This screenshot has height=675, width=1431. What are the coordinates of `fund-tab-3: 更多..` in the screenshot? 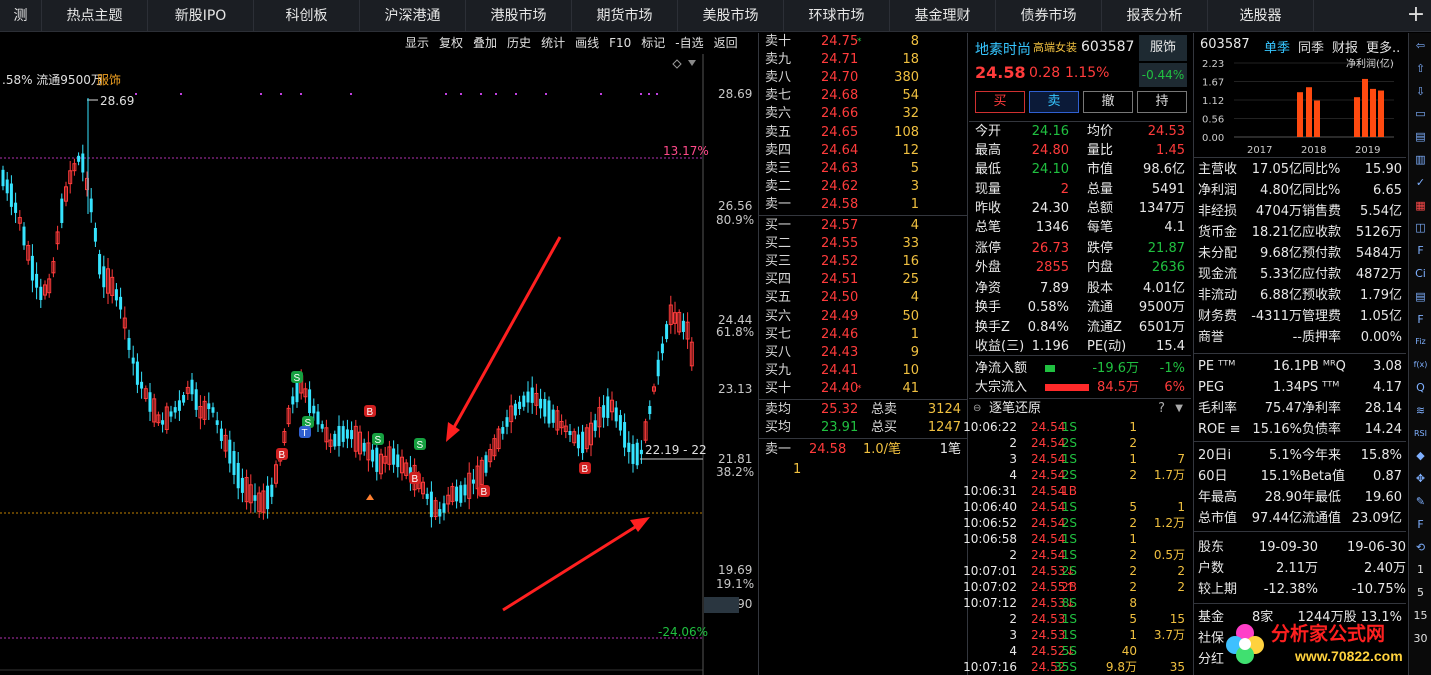 It's located at (1383, 46).